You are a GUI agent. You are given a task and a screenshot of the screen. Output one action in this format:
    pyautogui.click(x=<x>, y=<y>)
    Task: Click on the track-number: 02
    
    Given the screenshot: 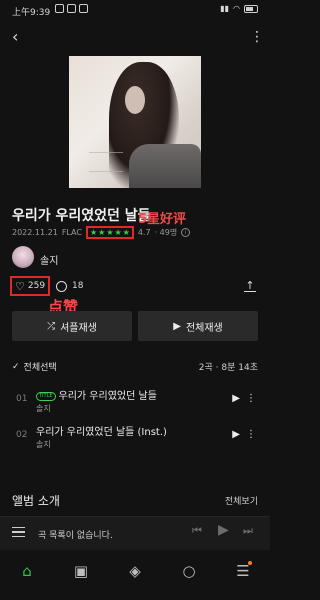 What is the action you would take?
    pyautogui.click(x=22, y=435)
    